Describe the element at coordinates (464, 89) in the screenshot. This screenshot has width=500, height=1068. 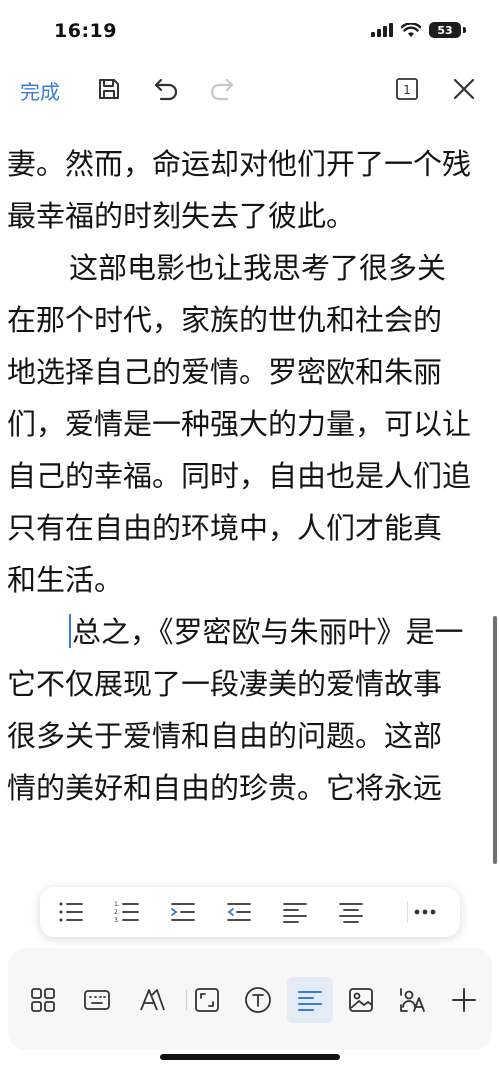
I see `close-icon` at that location.